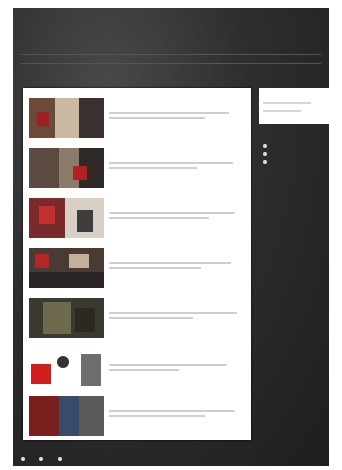 The width and height of the screenshot is (342, 470). Describe the element at coordinates (171, 460) in the screenshot. I see `site-footer` at that location.